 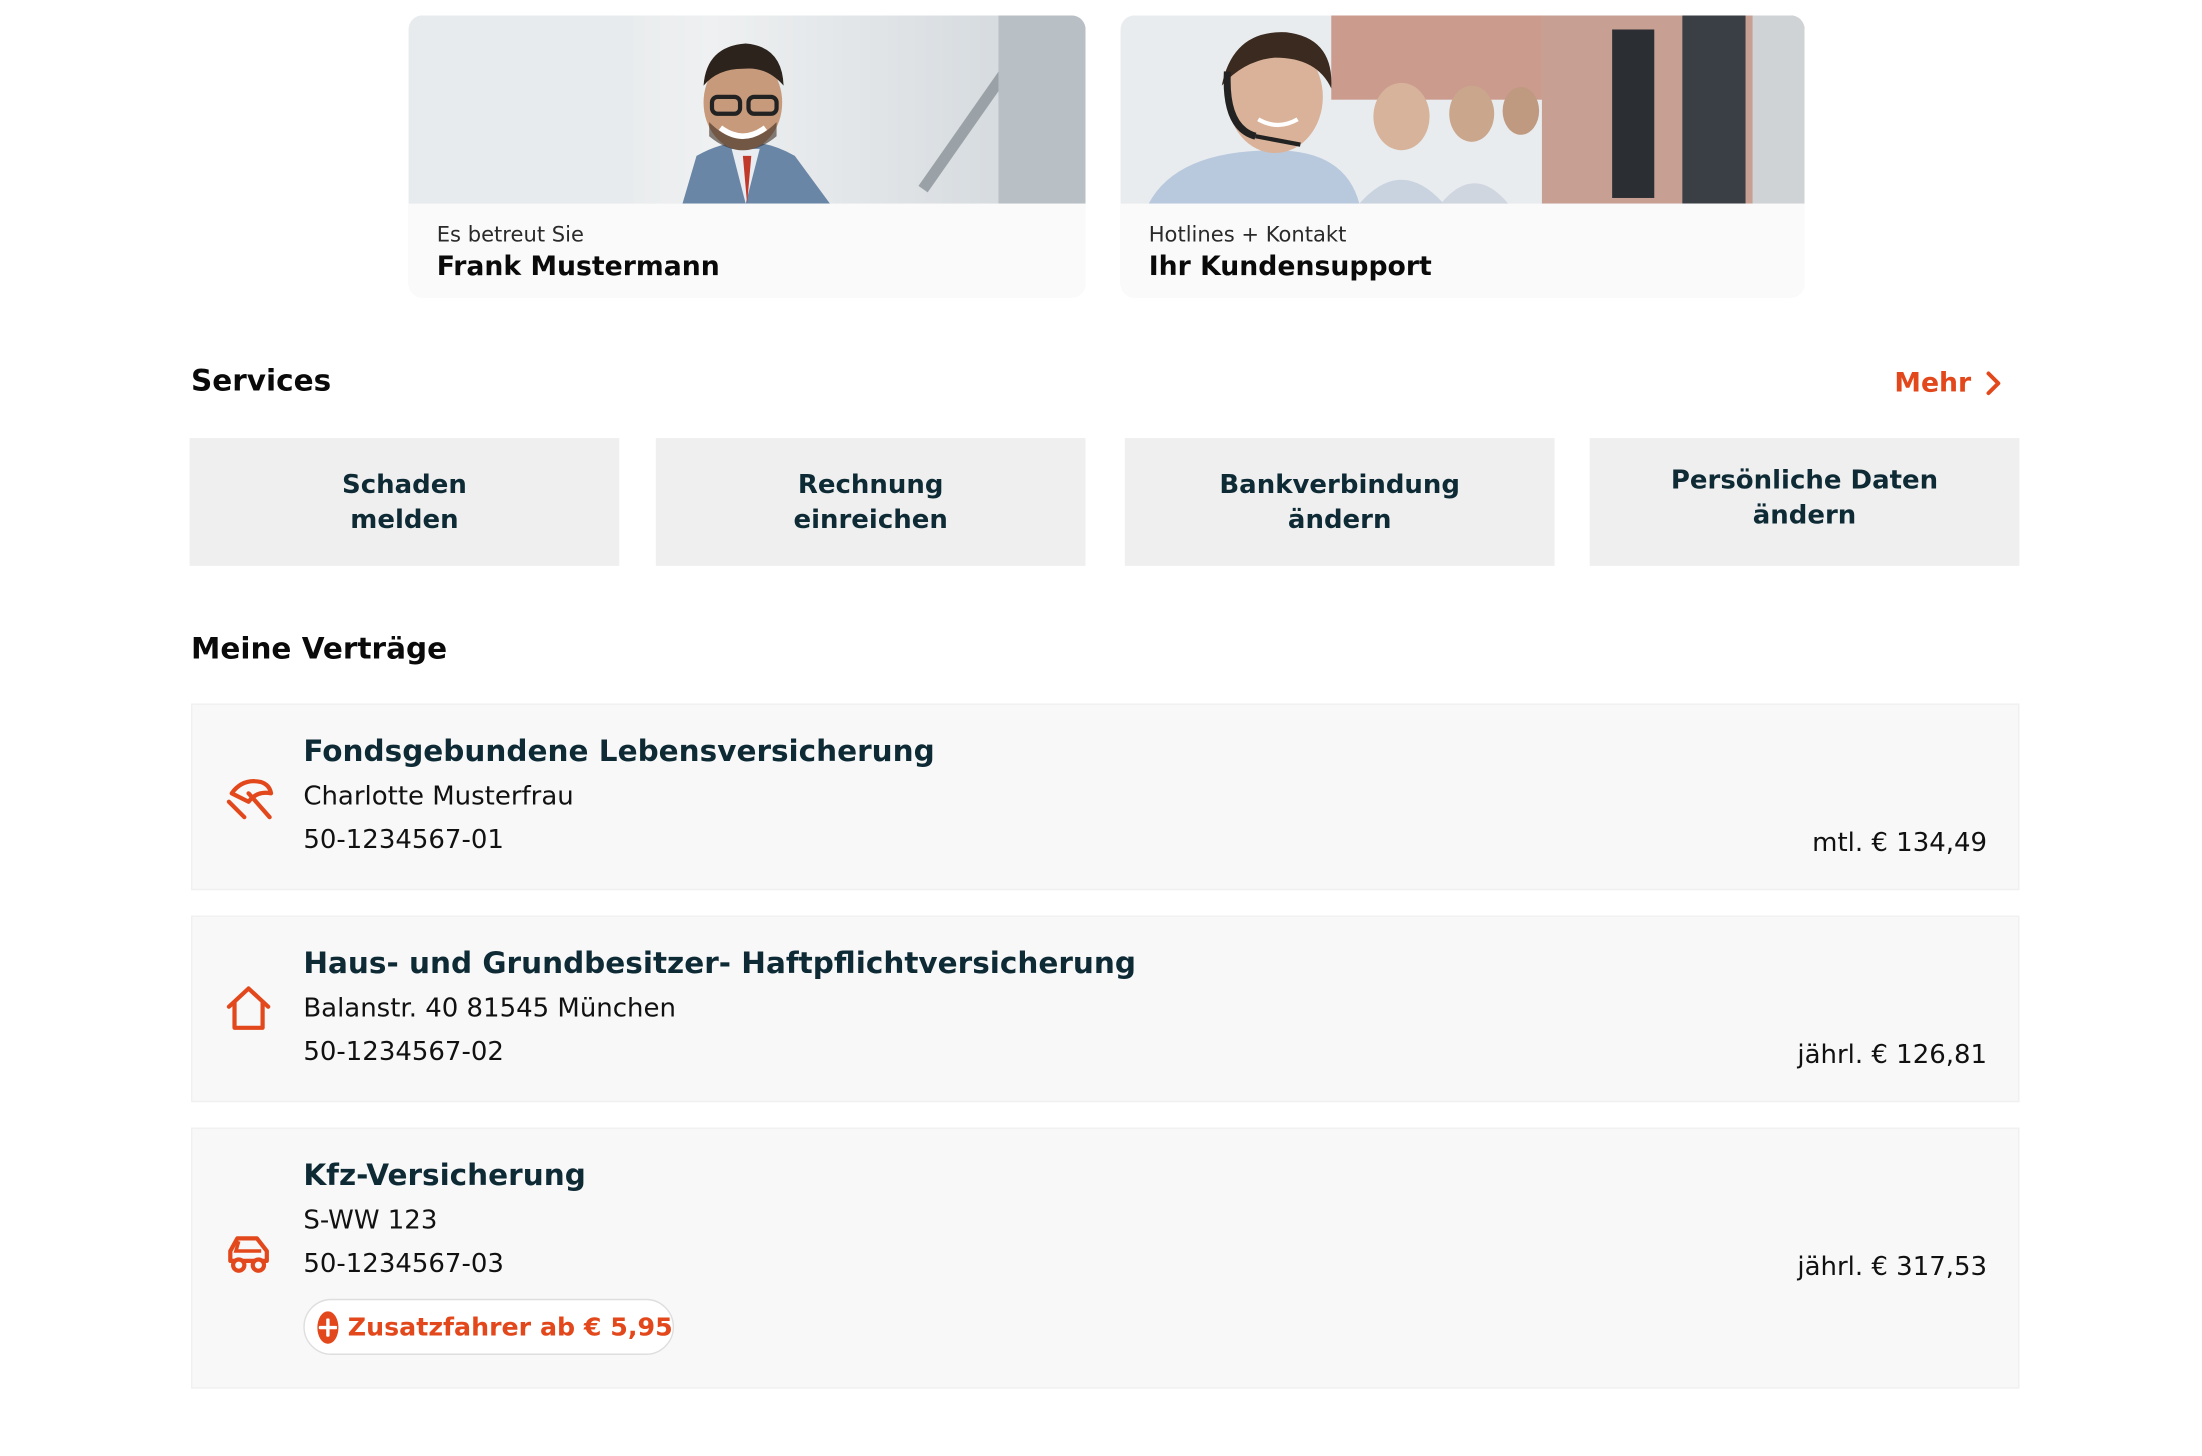 I want to click on advisor-name: Frank Mustermann, so click(x=578, y=267).